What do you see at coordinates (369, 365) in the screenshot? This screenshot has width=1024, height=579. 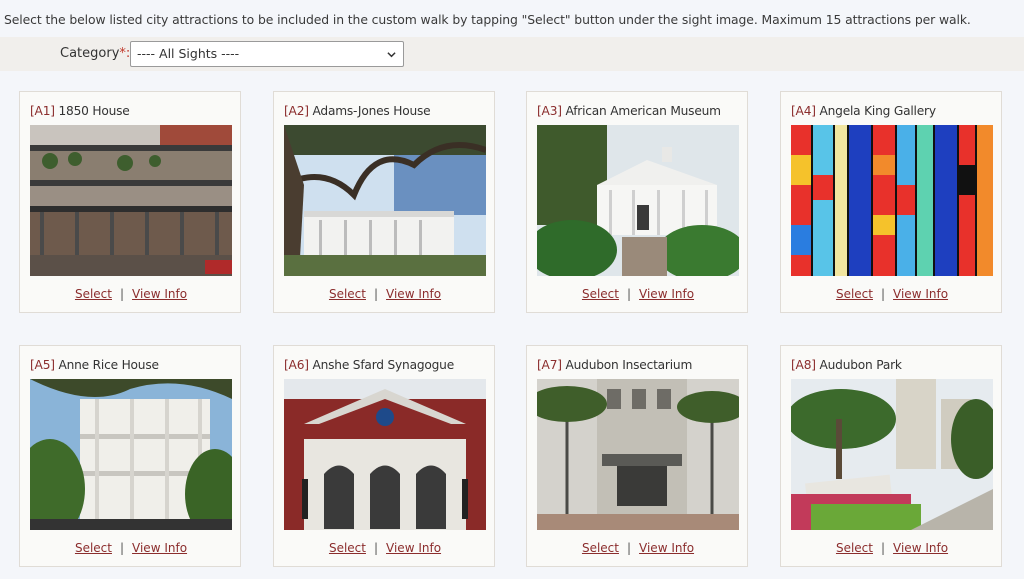 I see `attraction-title: [A6] Anshe Sfard Synagogue` at bounding box center [369, 365].